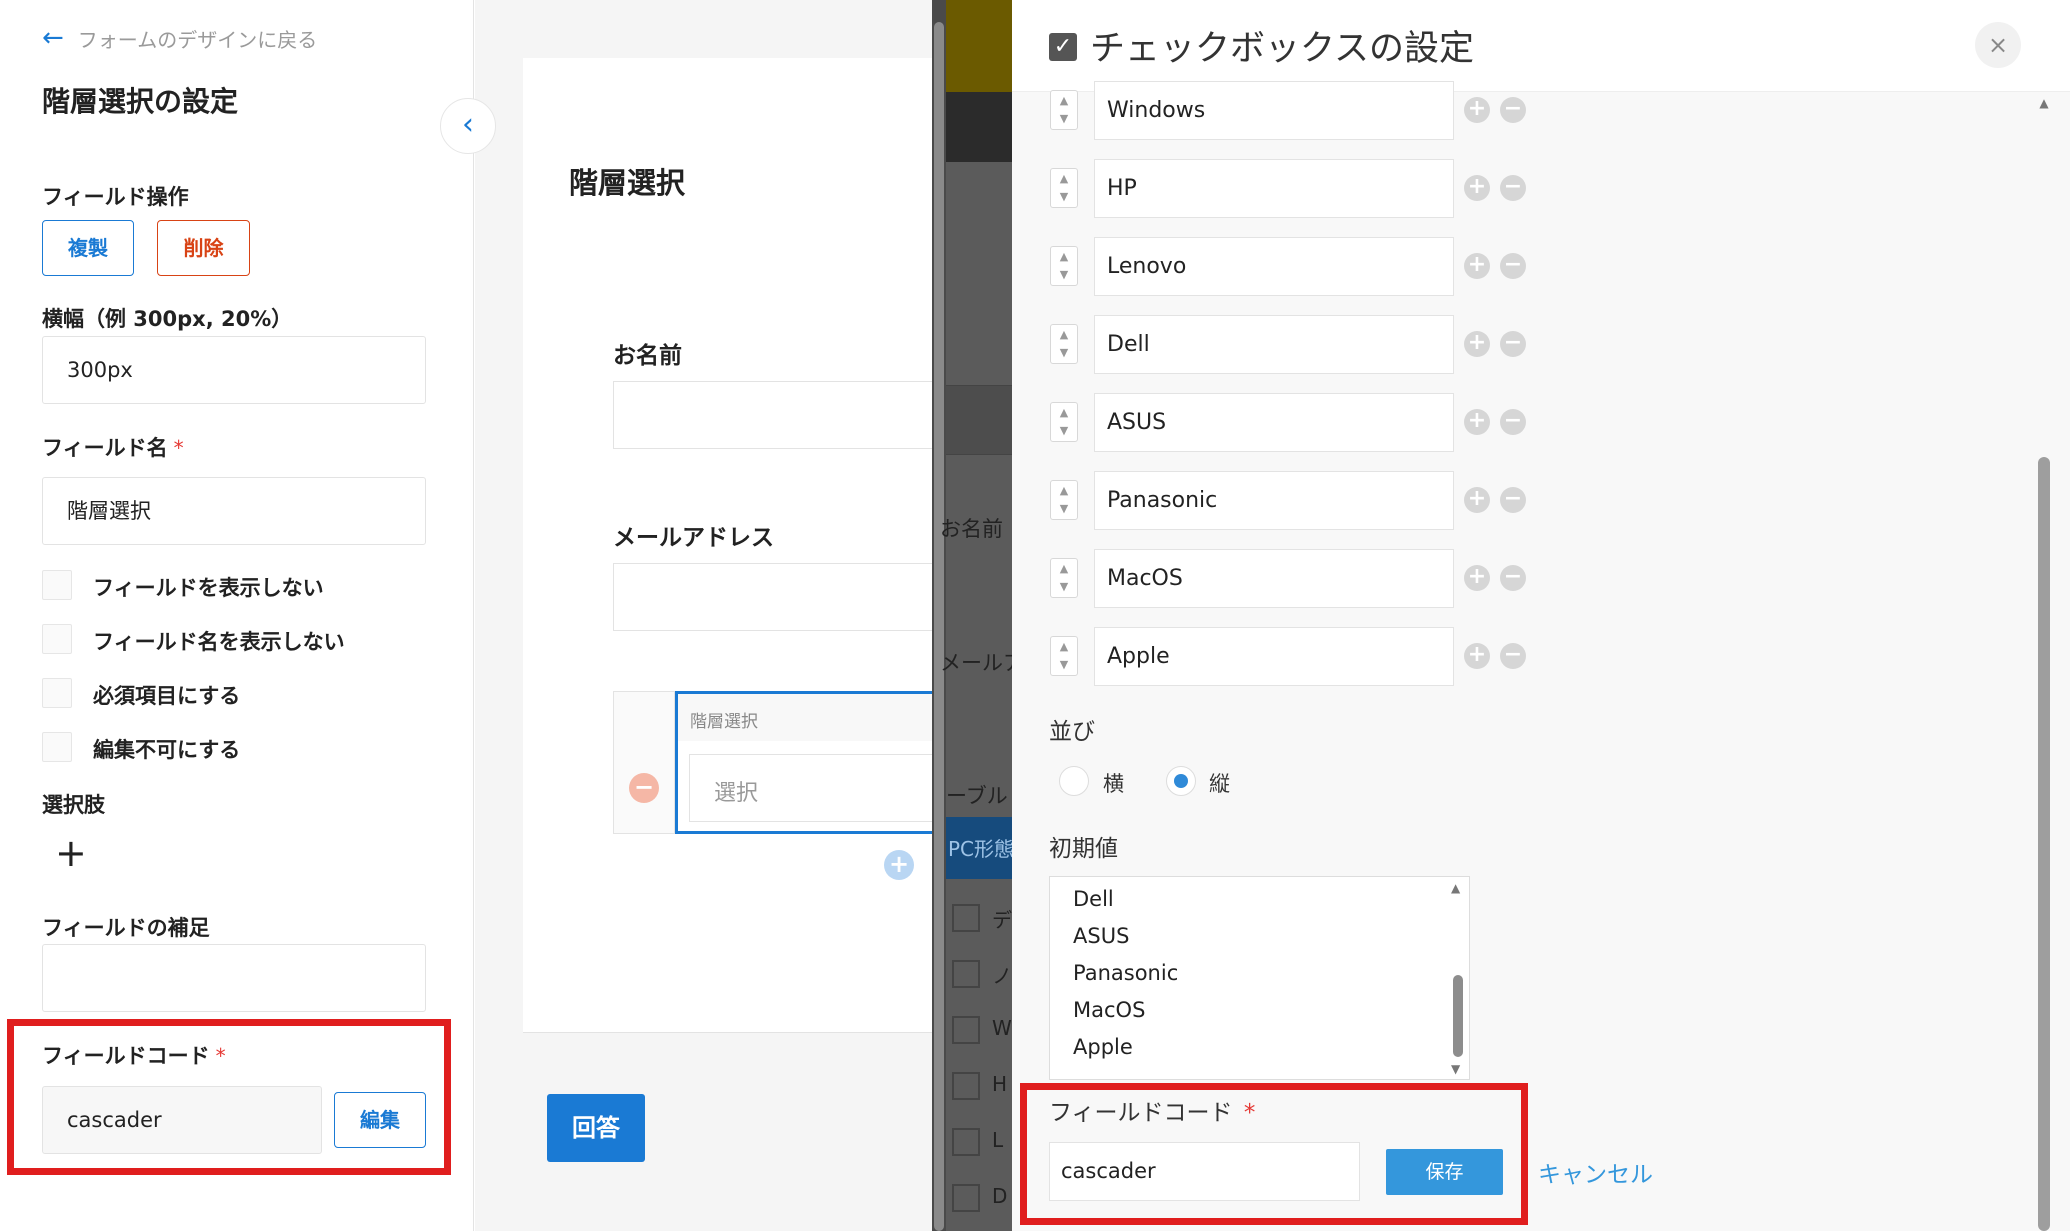 This screenshot has height=1231, width=2070. What do you see at coordinates (1113, 784) in the screenshot?
I see `layout-horizontal-label: 横` at bounding box center [1113, 784].